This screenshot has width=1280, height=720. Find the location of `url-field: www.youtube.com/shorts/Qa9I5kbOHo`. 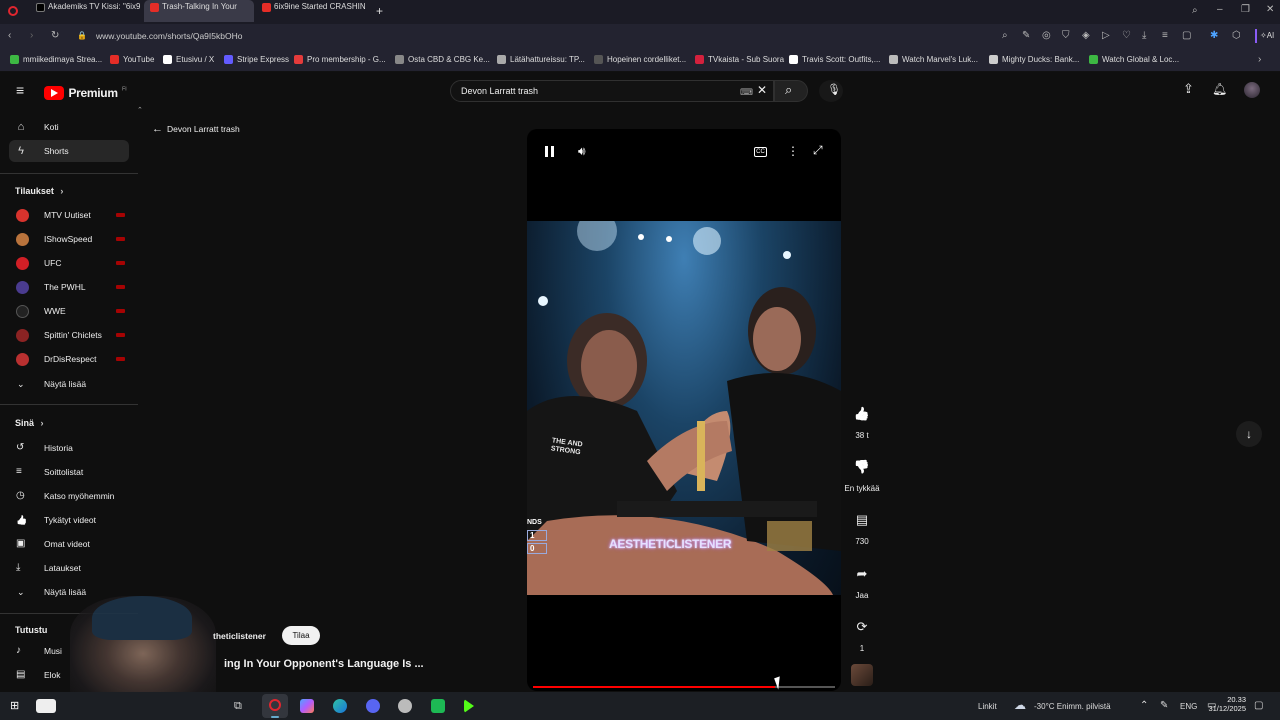

url-field: www.youtube.com/shorts/Qa9I5kbOHo is located at coordinates (169, 36).